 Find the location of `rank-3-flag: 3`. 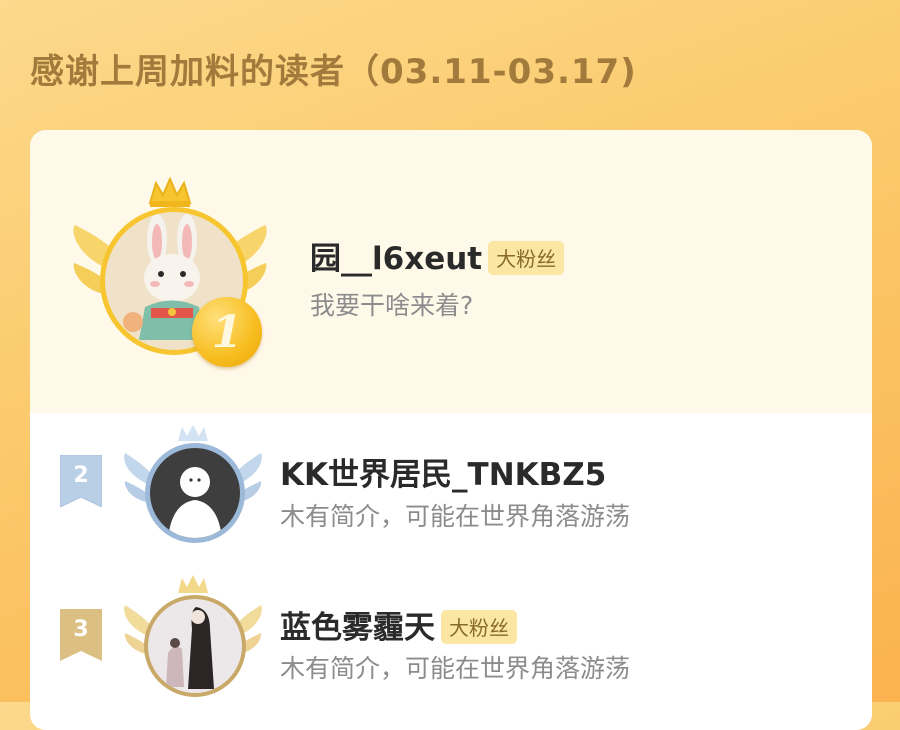

rank-3-flag: 3 is located at coordinates (81, 635).